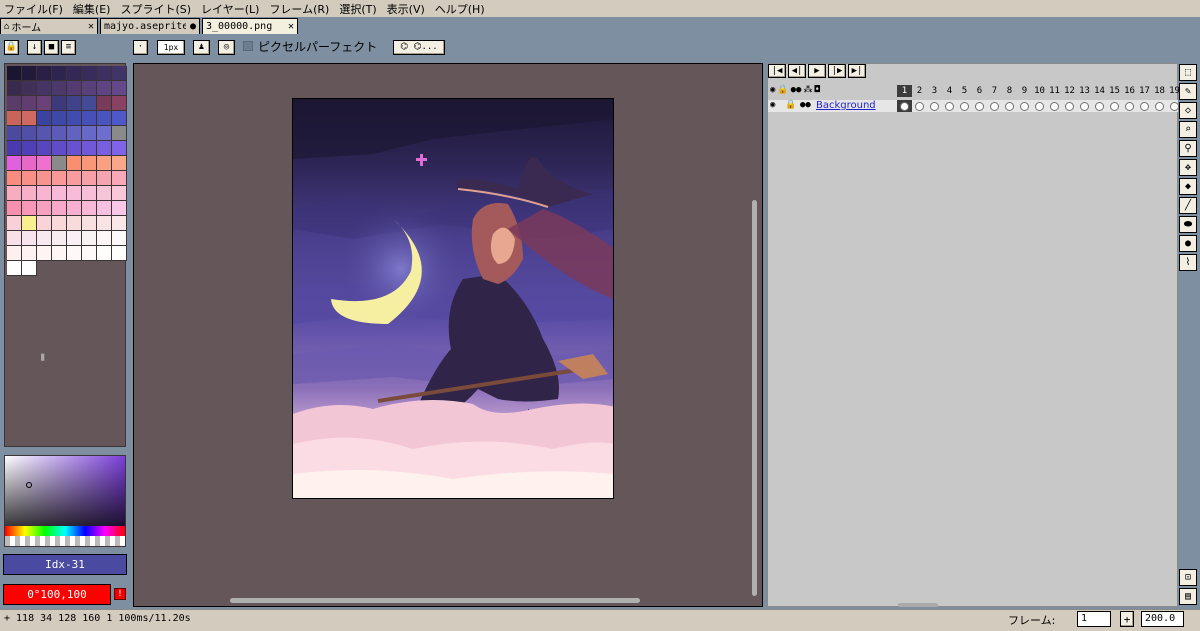 The height and width of the screenshot is (631, 1200). I want to click on marquee-icon: ⬚, so click(1188, 72).